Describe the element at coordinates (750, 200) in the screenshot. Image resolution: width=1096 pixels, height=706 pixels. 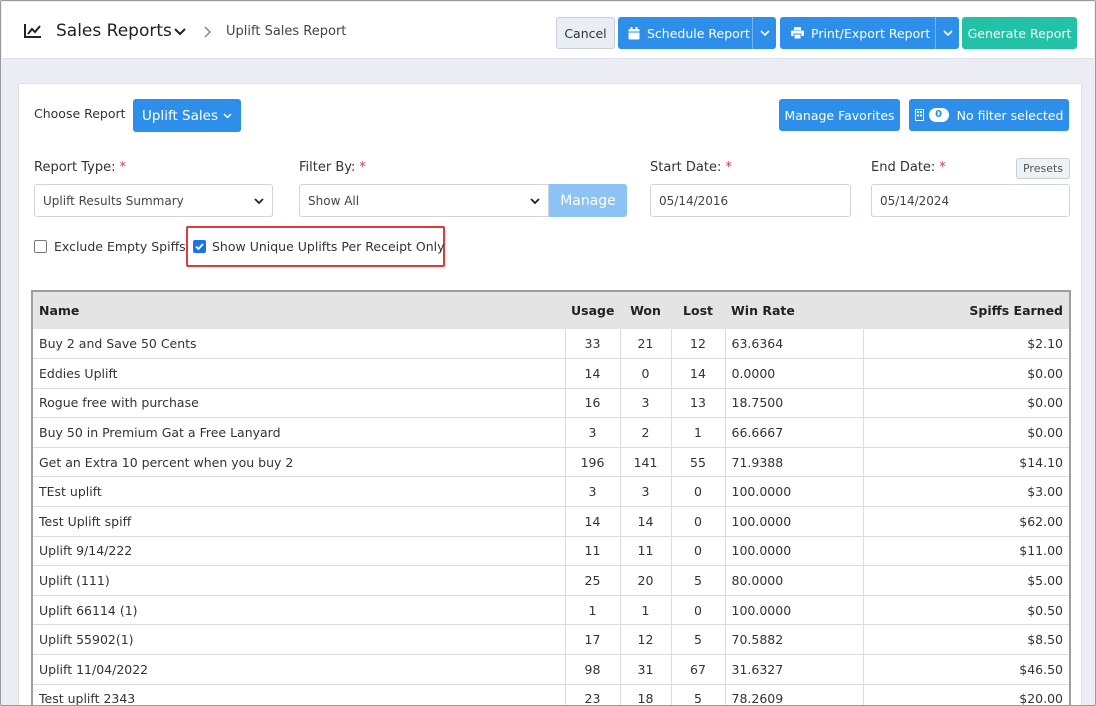
I see `start-date-input: 05/14/2016` at that location.